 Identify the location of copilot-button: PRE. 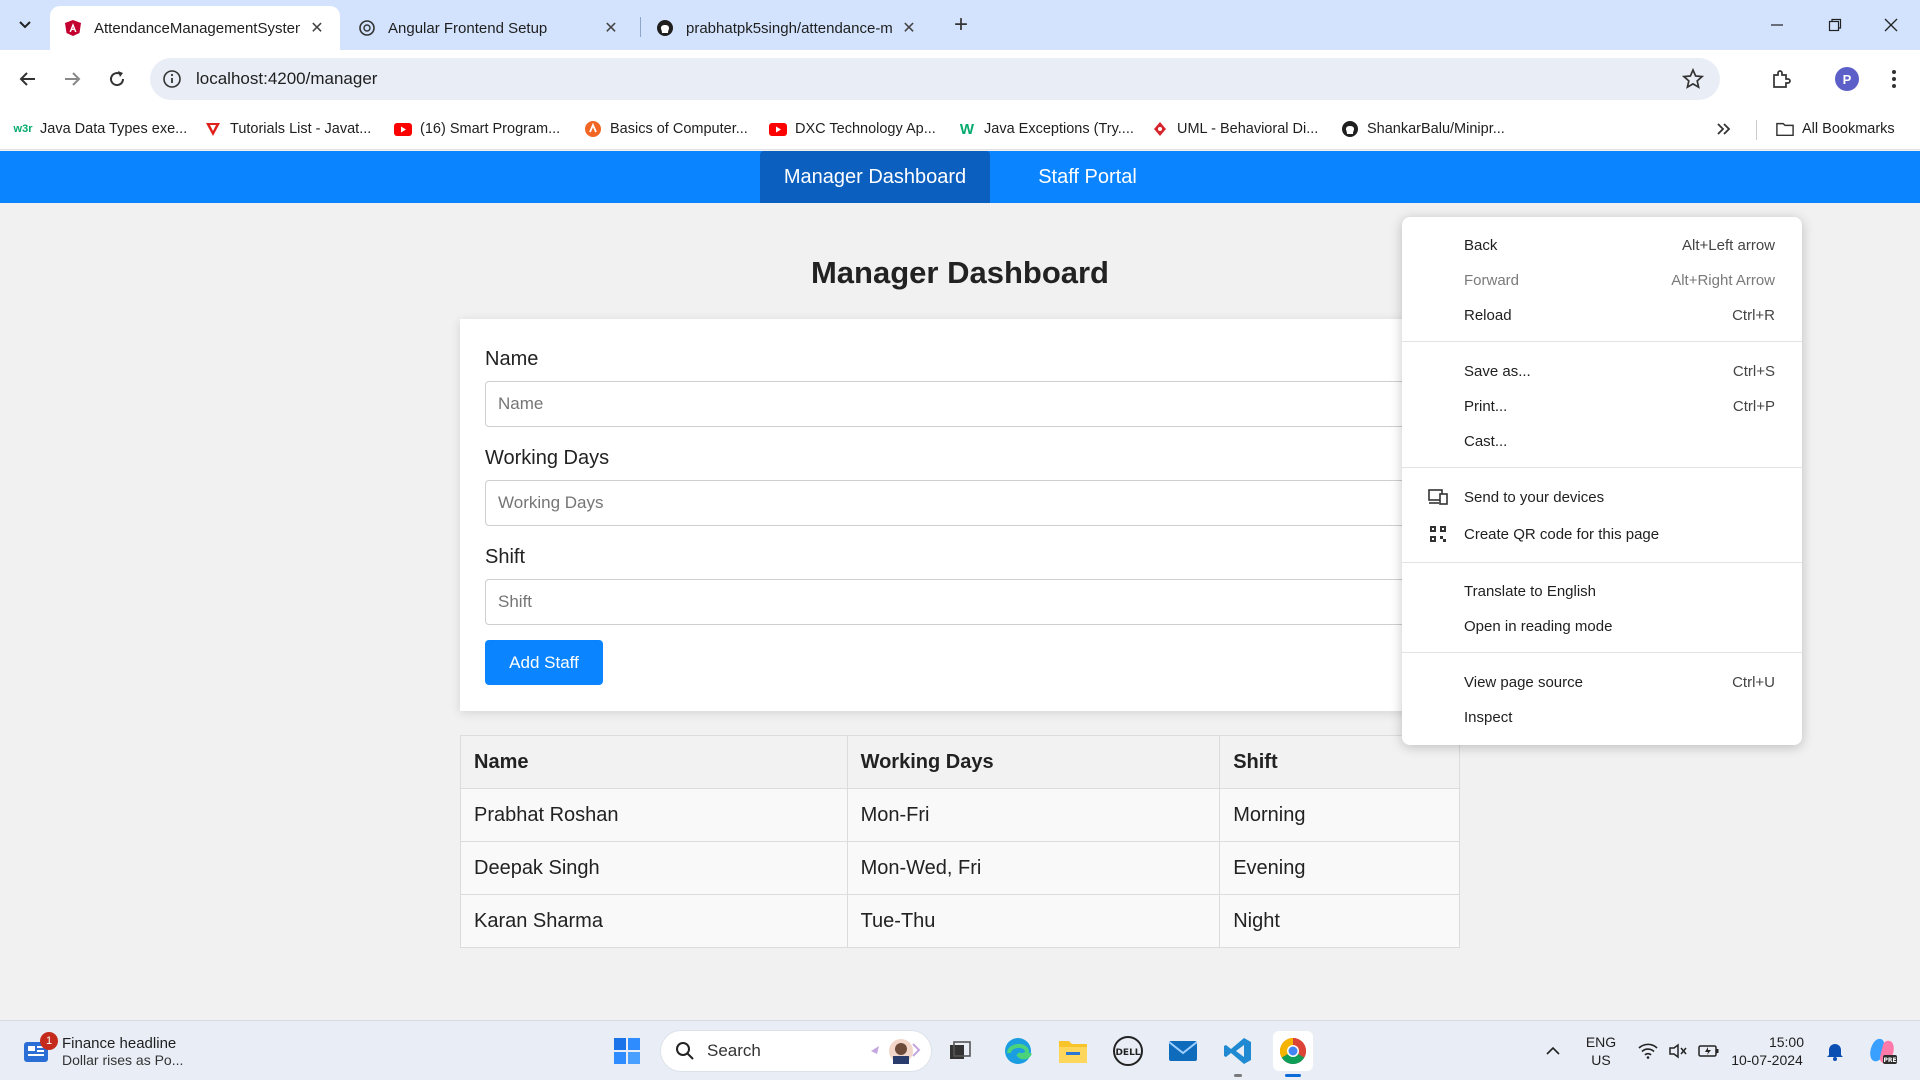
(1882, 1051).